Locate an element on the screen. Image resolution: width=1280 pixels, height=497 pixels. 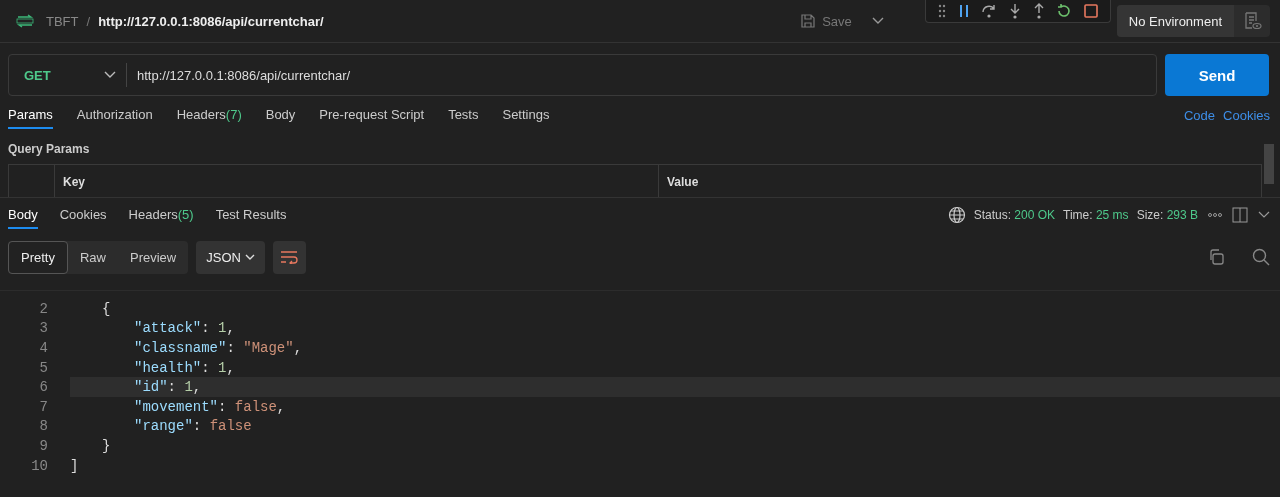
method-selector: GET is located at coordinates (68, 75).